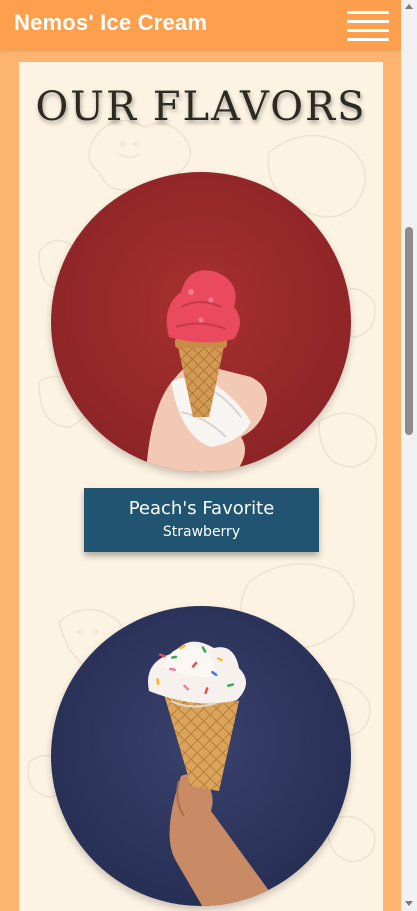 This screenshot has height=911, width=417. I want to click on brand-link: Nemos' Ice Cream, so click(110, 23).